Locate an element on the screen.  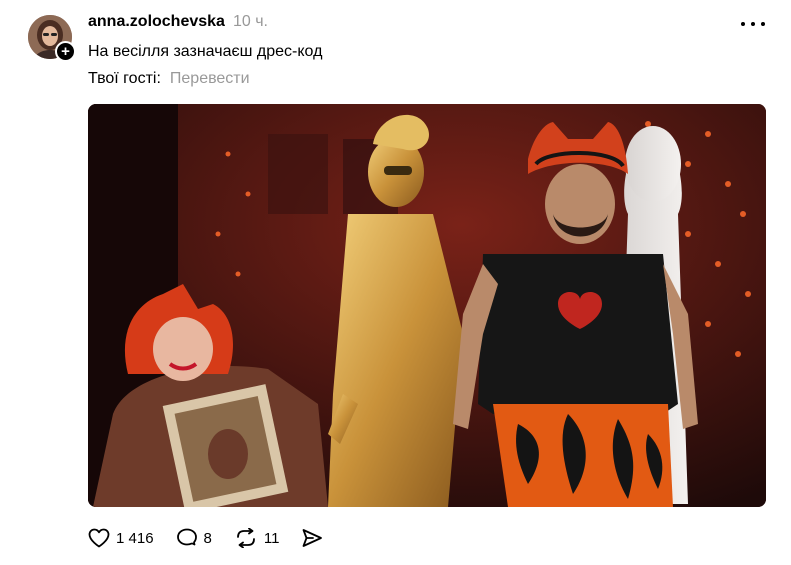
reply-count: 8 is located at coordinates (207, 538).